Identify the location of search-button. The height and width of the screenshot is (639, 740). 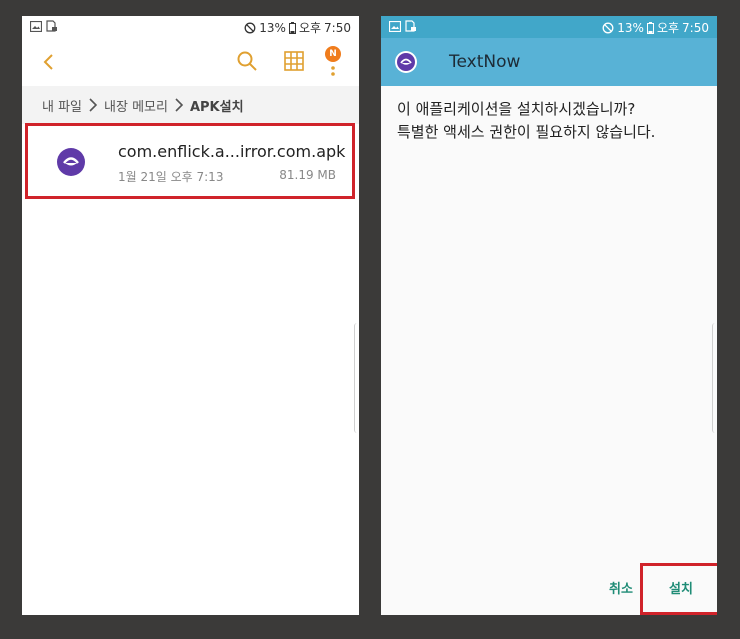
(247, 63).